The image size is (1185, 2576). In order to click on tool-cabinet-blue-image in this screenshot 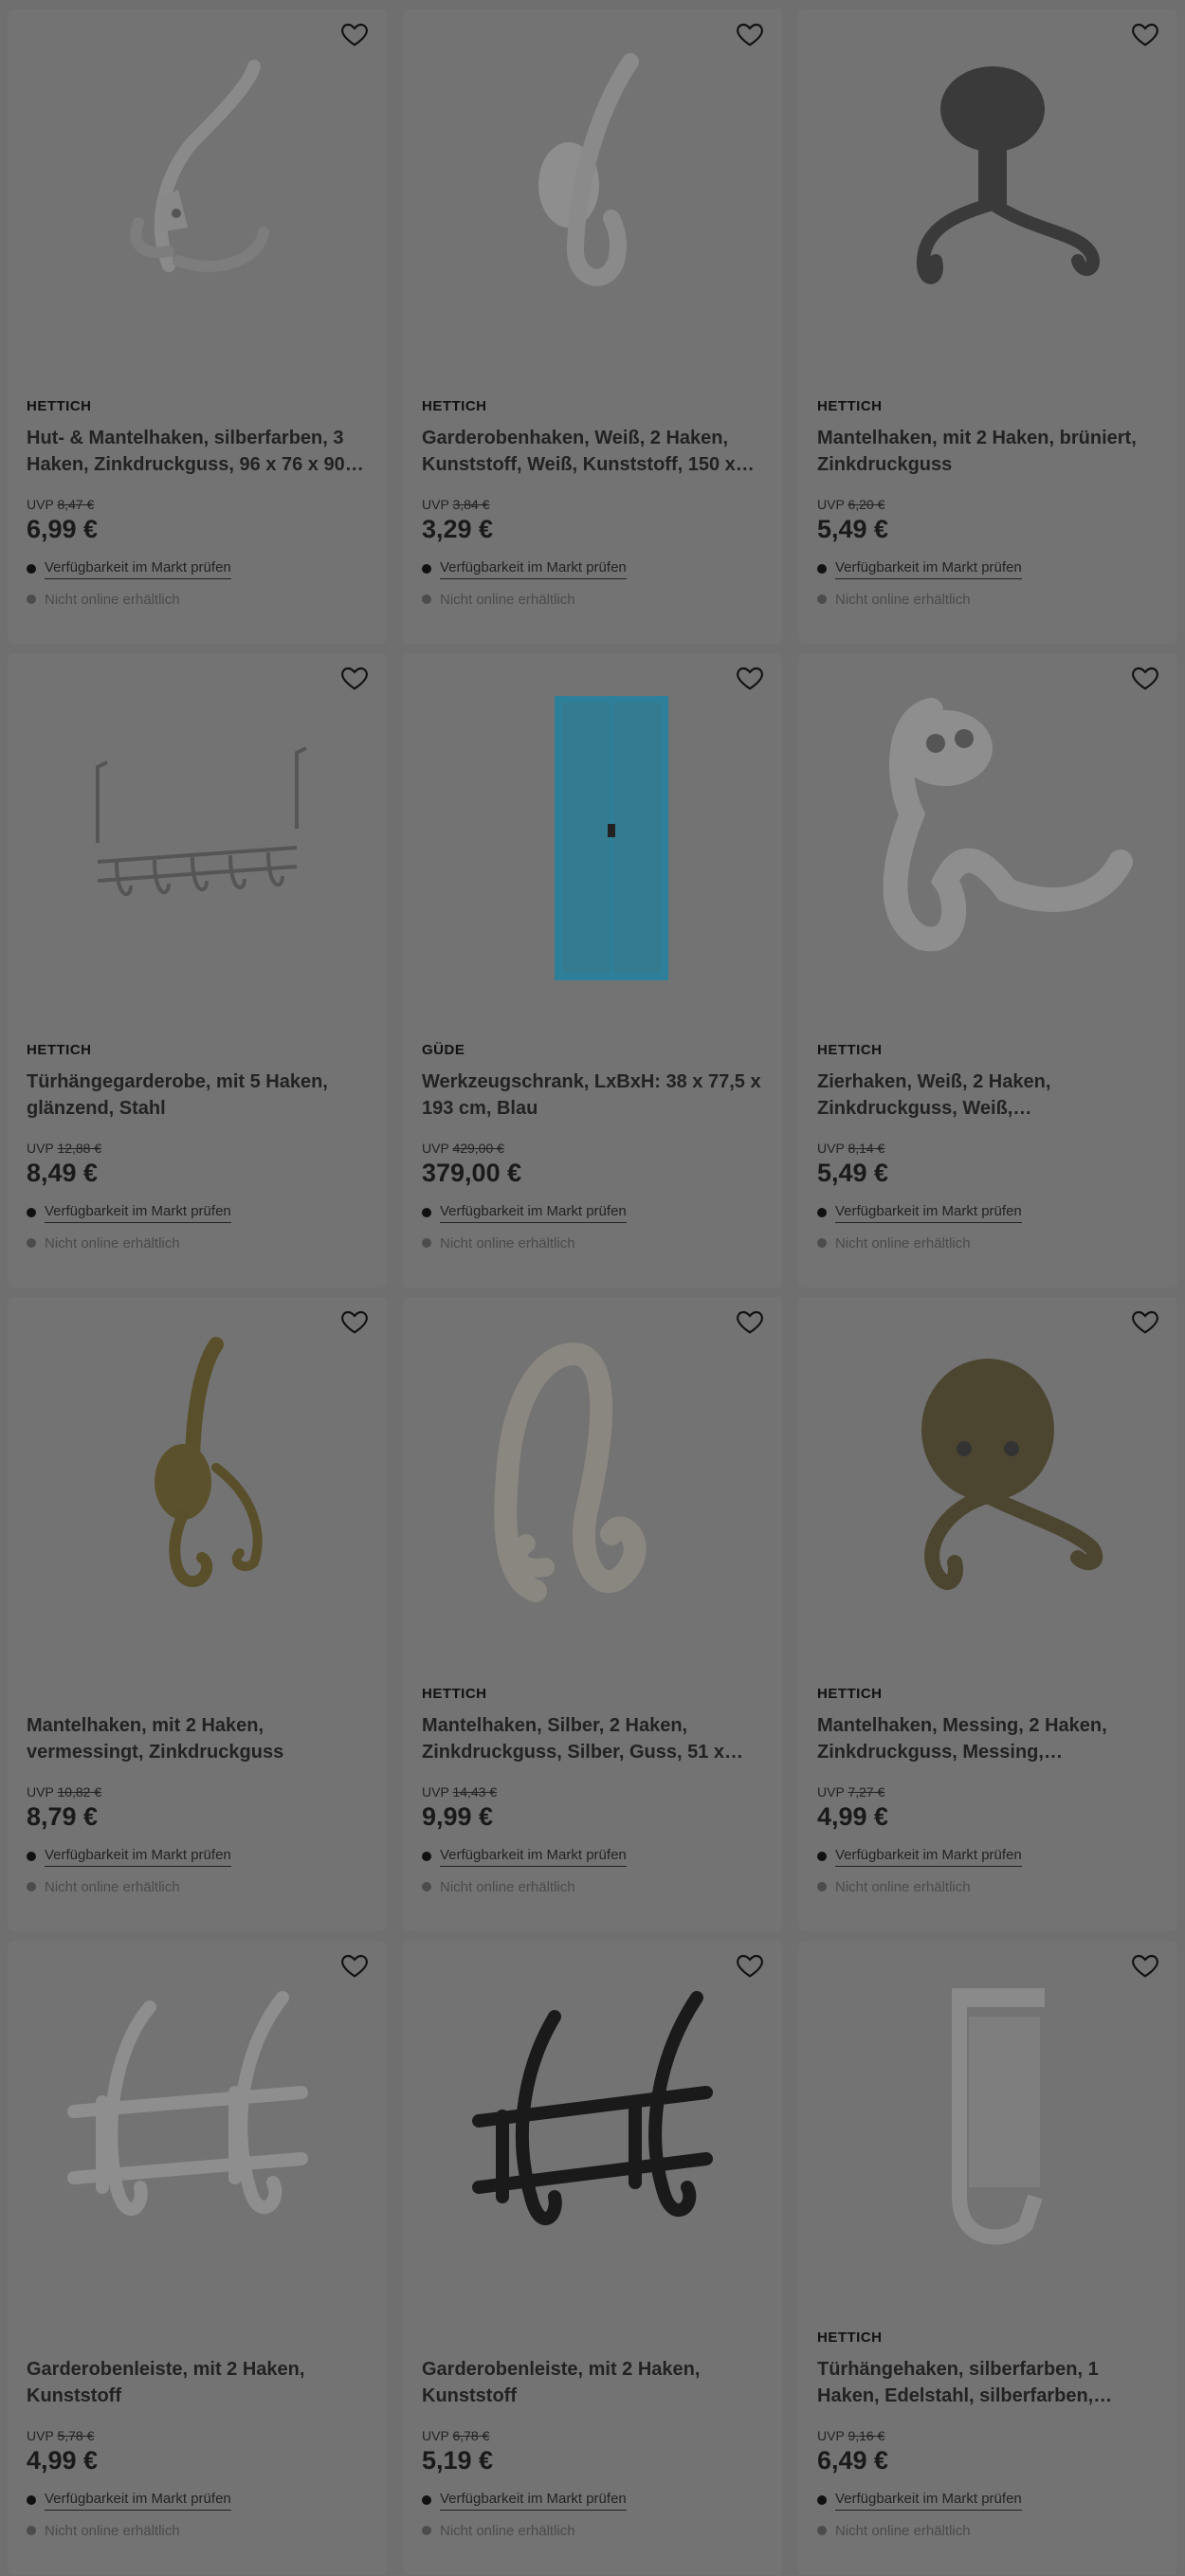, I will do `click(592, 833)`.